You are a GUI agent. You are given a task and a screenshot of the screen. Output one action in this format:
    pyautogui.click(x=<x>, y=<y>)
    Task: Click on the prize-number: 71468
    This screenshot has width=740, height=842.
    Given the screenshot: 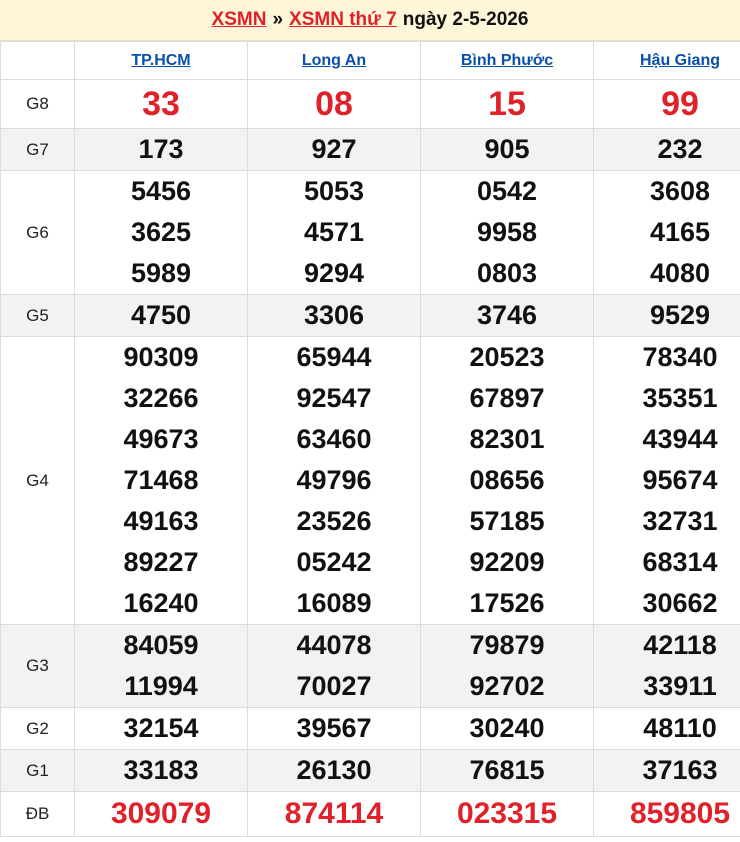 What is the action you would take?
    pyautogui.click(x=161, y=480)
    